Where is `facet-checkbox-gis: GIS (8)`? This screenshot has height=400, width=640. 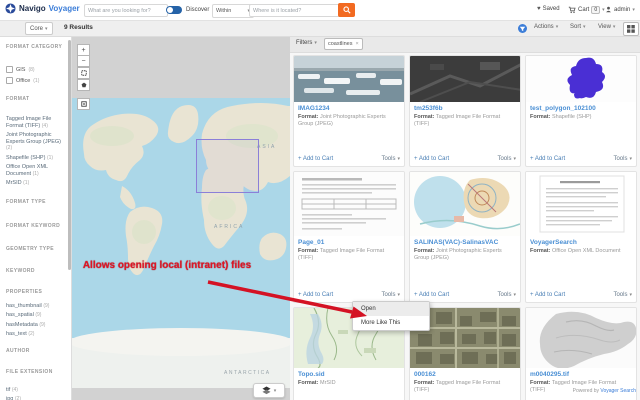
facet-checkbox-gis: GIS (8) is located at coordinates (34, 69).